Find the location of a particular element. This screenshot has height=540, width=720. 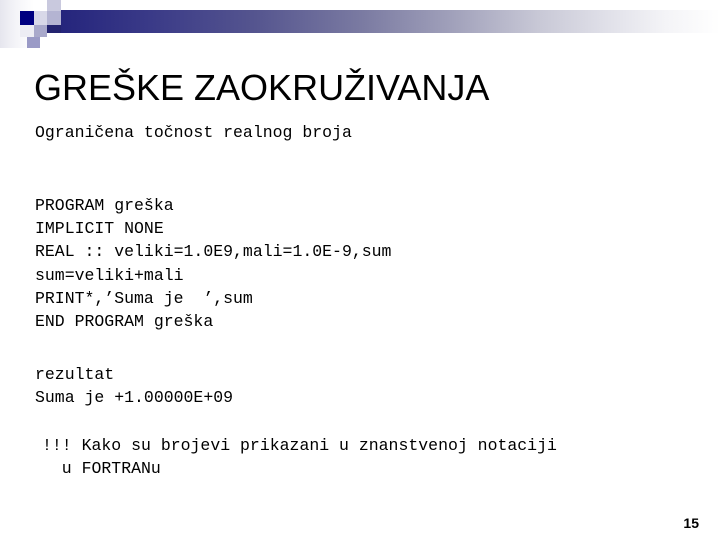

square-navy-lower is located at coordinates (54, 29).